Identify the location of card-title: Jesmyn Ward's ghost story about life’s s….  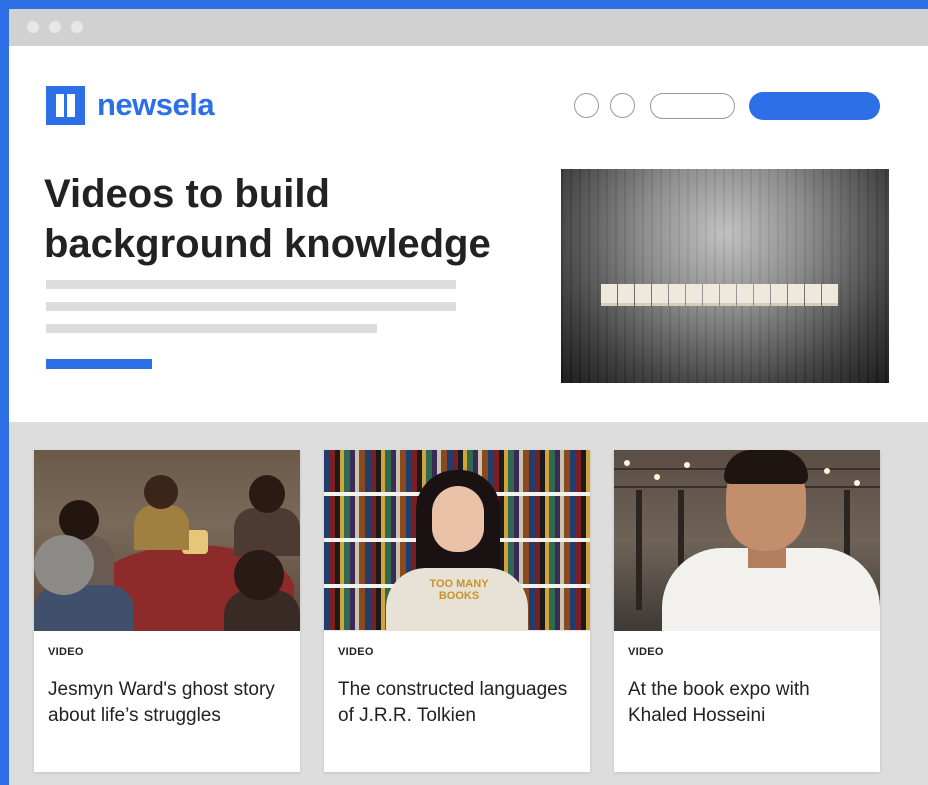
(170, 703).